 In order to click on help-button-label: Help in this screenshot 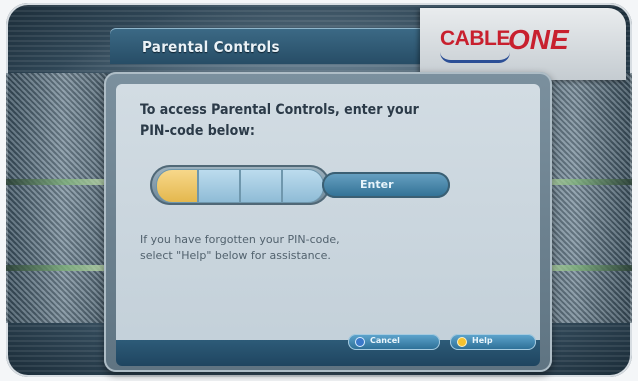, I will do `click(482, 340)`.